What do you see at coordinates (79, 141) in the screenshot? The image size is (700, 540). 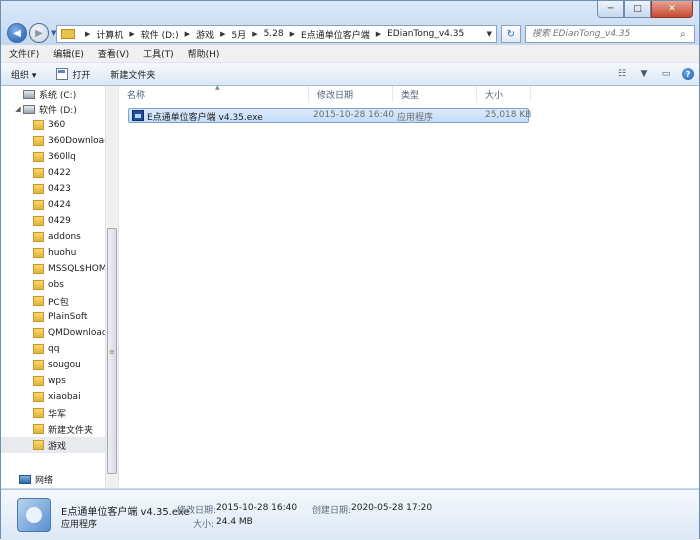 I see `tree-label: 360Download` at bounding box center [79, 141].